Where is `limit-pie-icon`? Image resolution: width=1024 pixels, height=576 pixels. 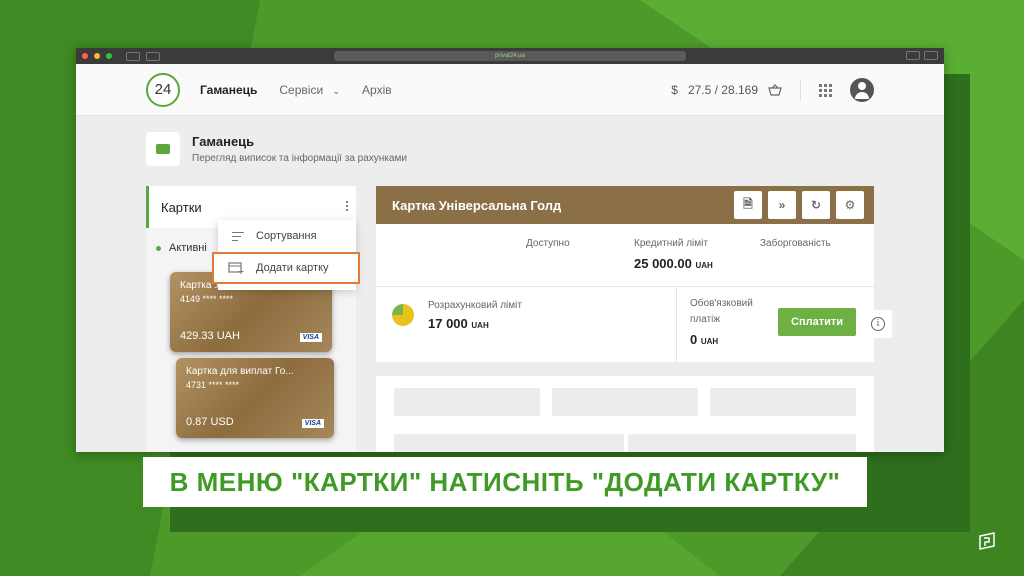 limit-pie-icon is located at coordinates (403, 315).